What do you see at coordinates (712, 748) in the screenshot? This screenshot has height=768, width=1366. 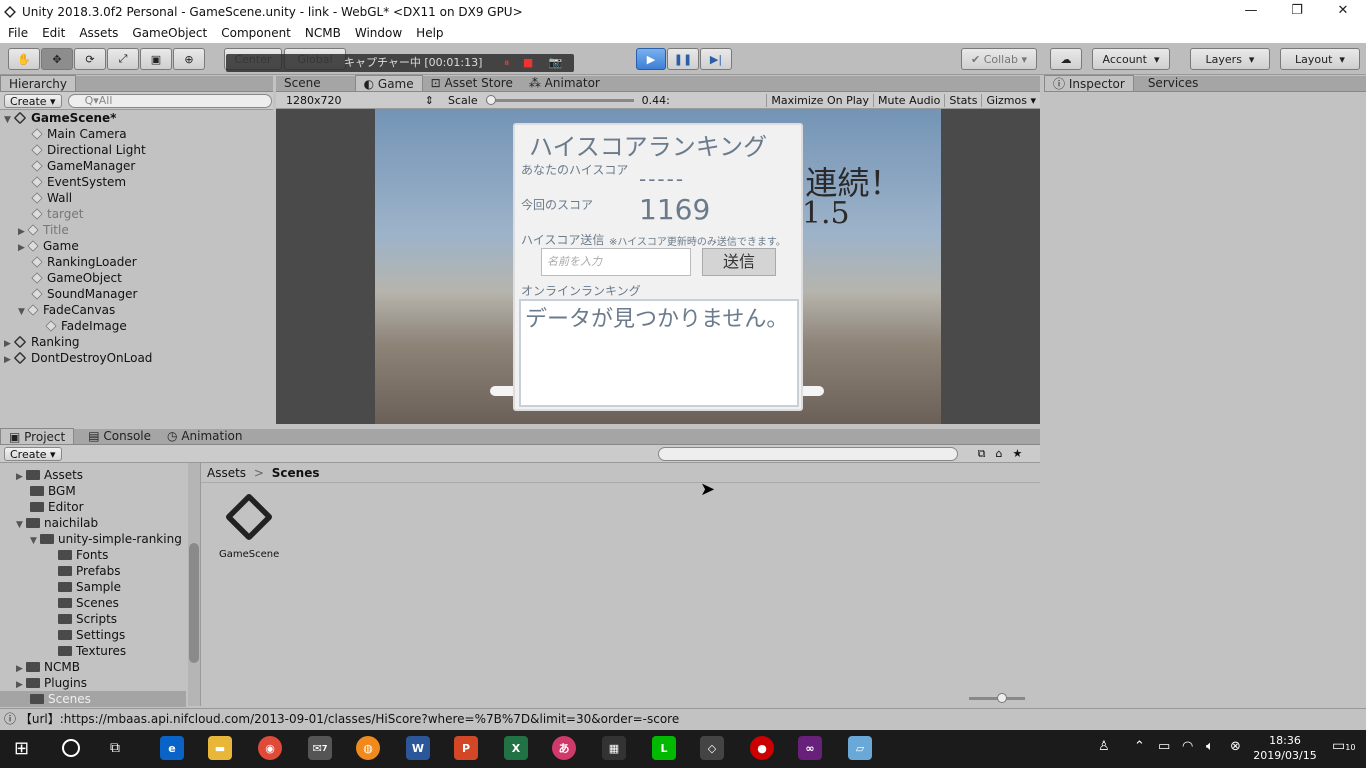 I see `unity-taskbar-icon: ◇` at bounding box center [712, 748].